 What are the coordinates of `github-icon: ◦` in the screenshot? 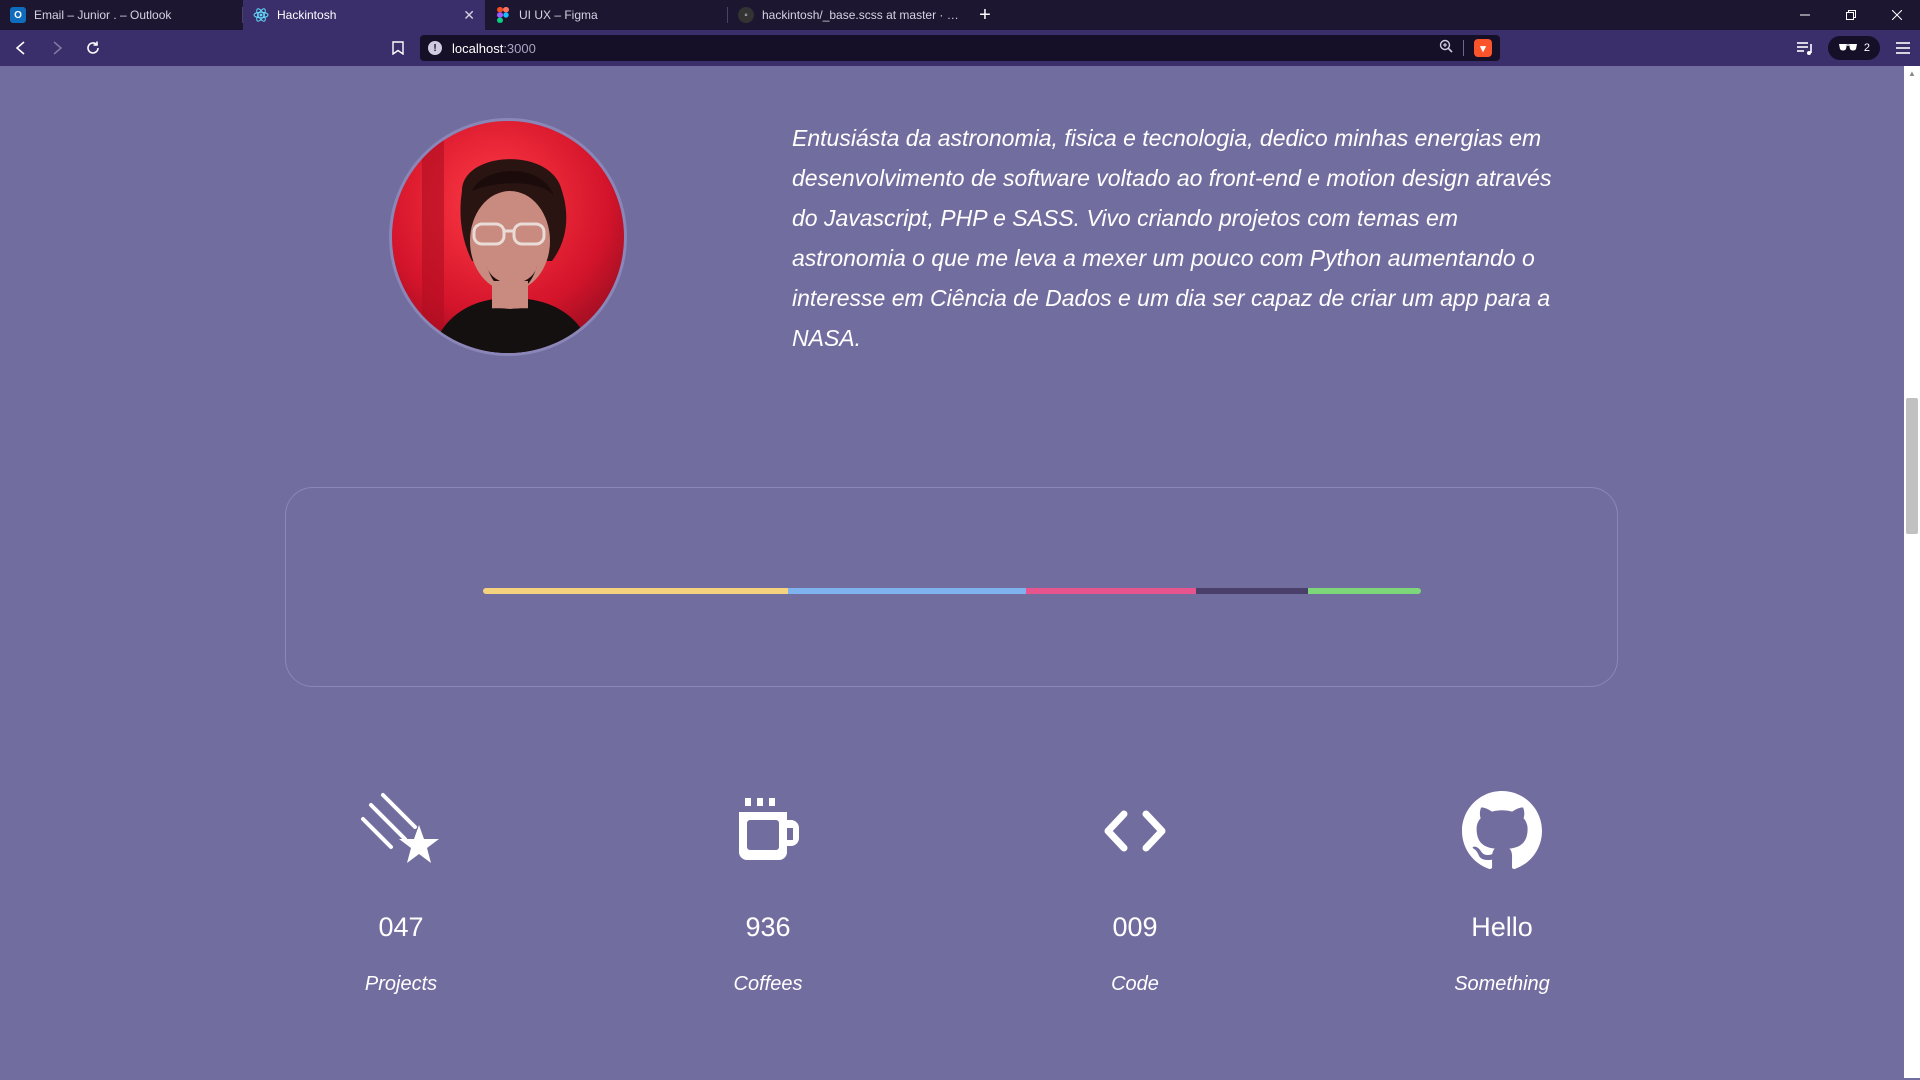 It's located at (746, 15).